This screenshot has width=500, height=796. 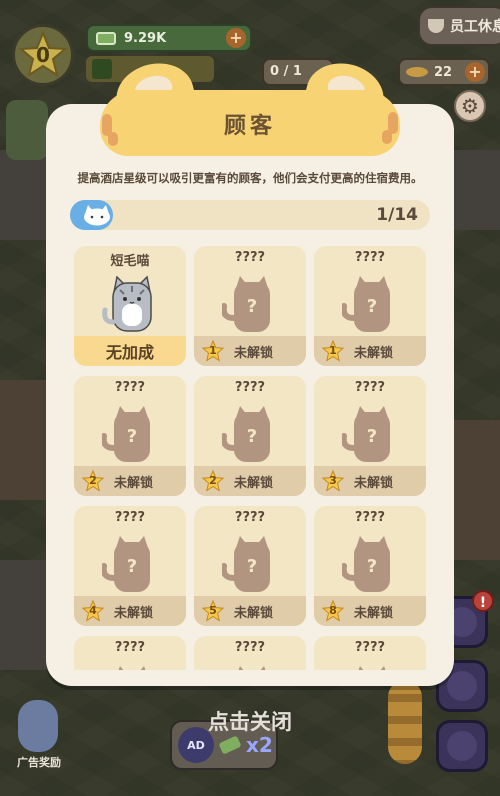 I want to click on bonus-text: 无加成, so click(x=129, y=352).